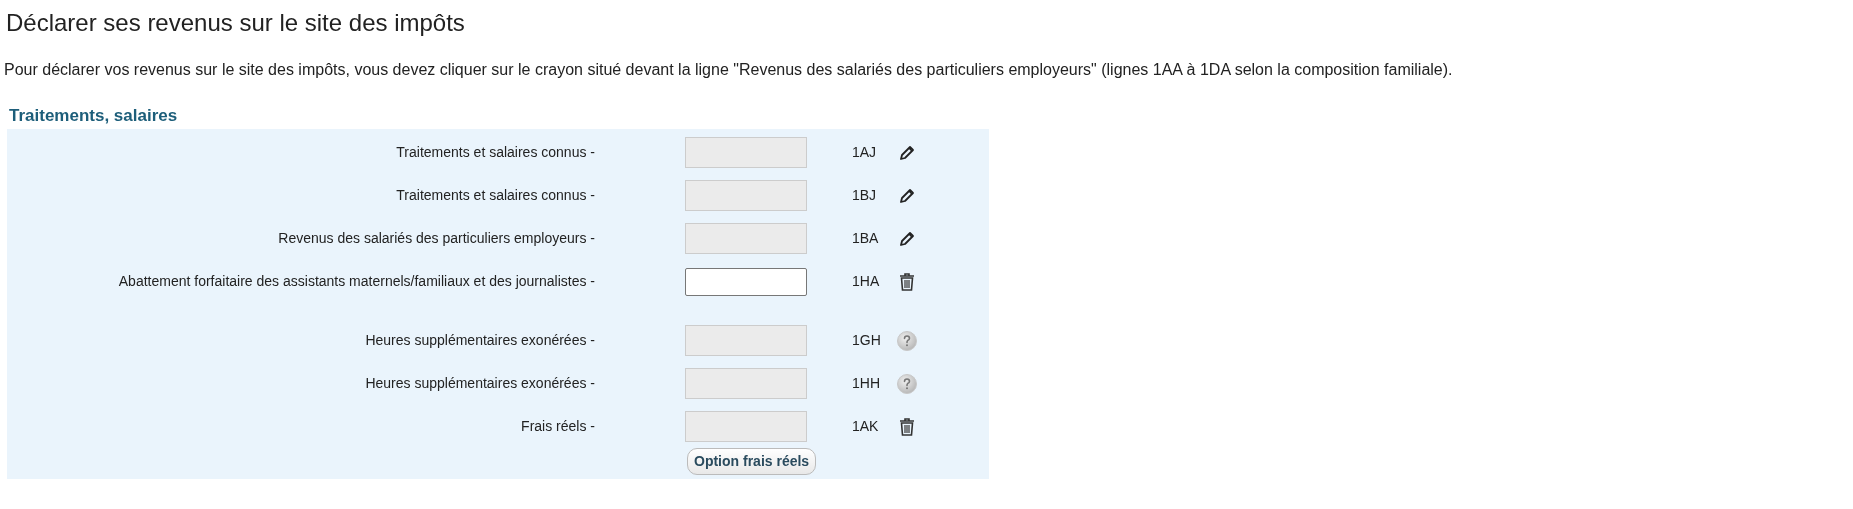 The height and width of the screenshot is (509, 1853). I want to click on box-code: 1HH, so click(866, 383).